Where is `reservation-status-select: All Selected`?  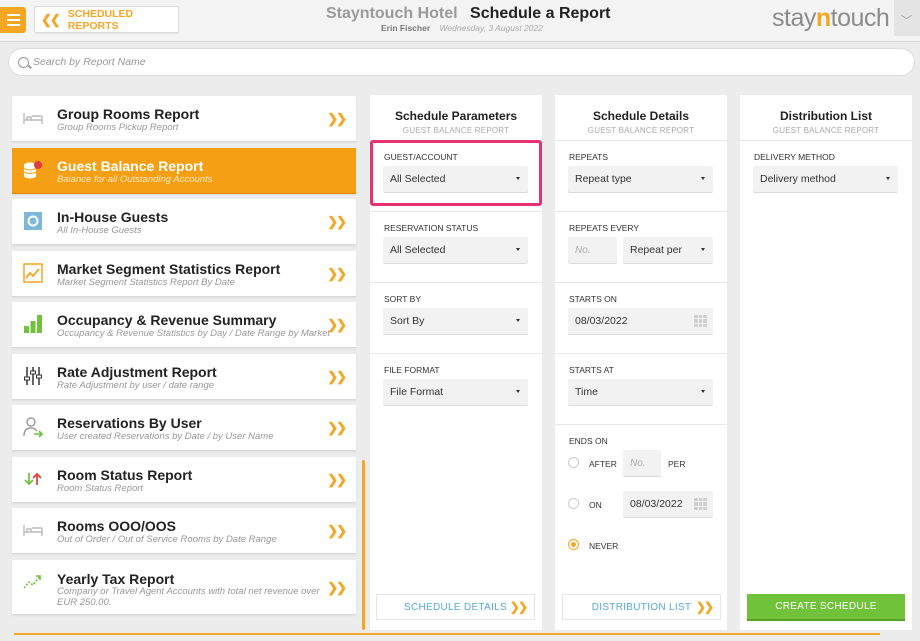 reservation-status-select: All Selected is located at coordinates (455, 250).